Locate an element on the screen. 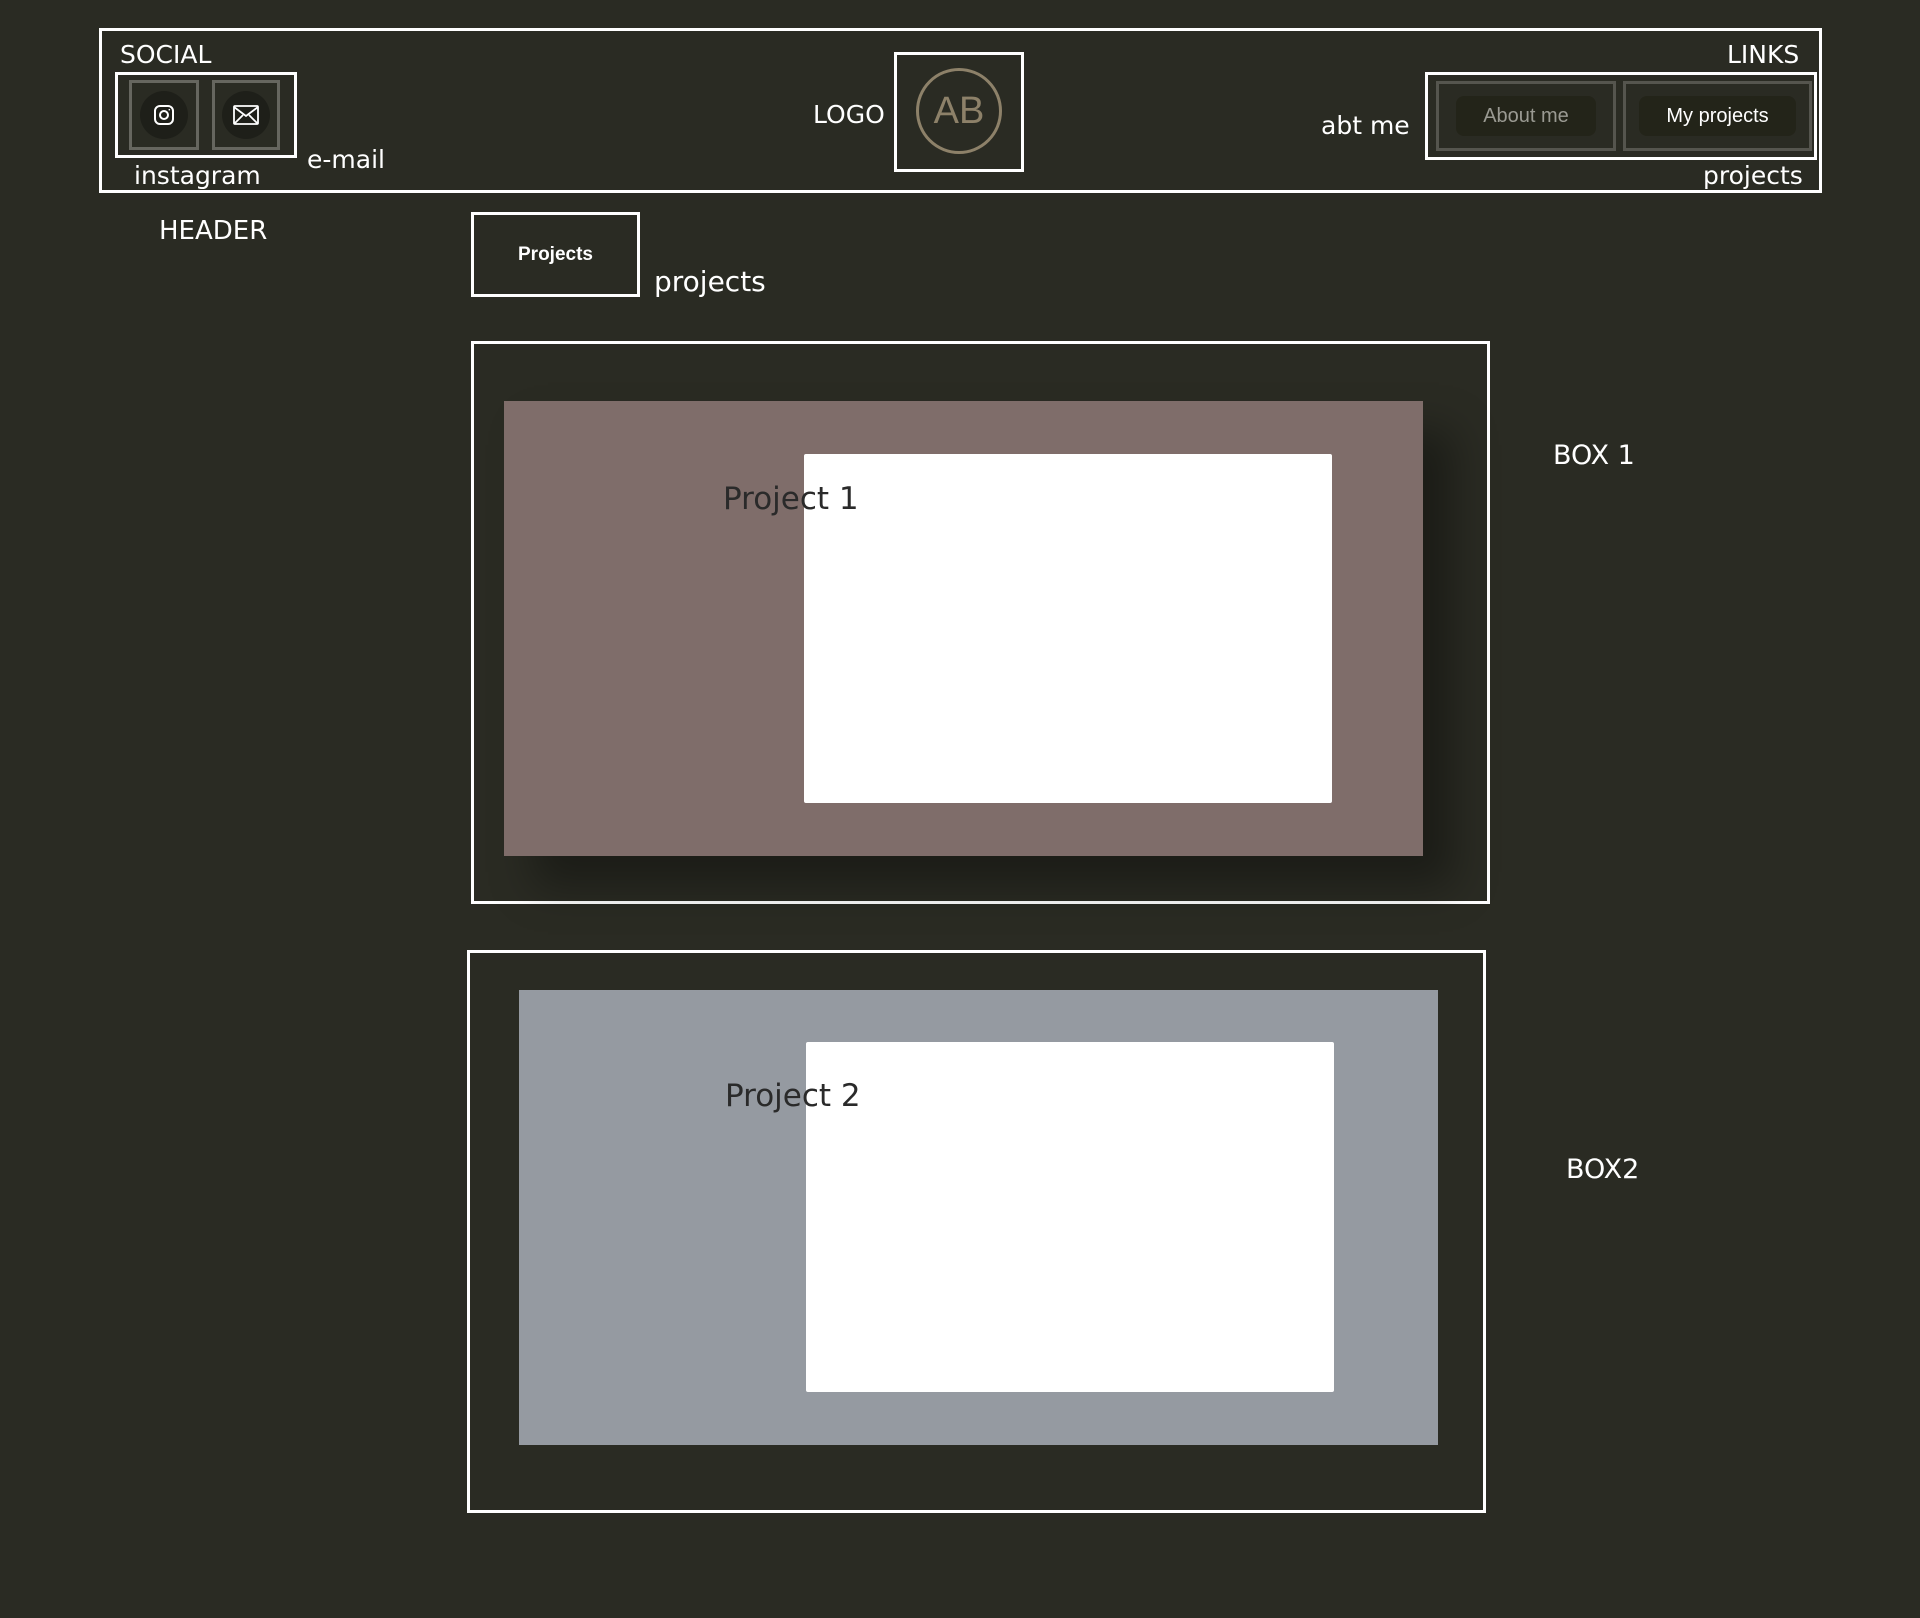 This screenshot has width=1920, height=1618. instagram-annotation: instagram is located at coordinates (197, 175).